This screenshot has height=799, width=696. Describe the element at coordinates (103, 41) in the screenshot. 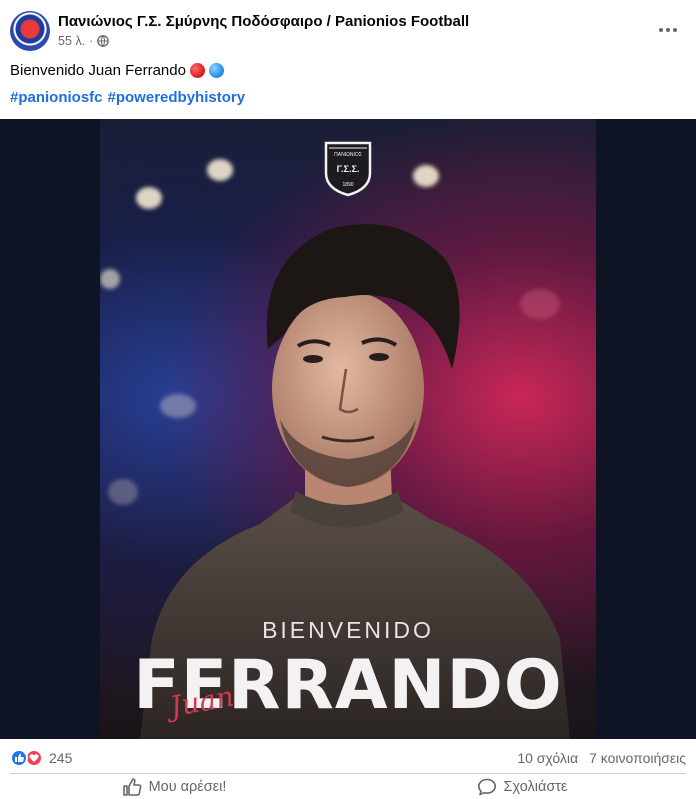

I see `globe-icon` at that location.